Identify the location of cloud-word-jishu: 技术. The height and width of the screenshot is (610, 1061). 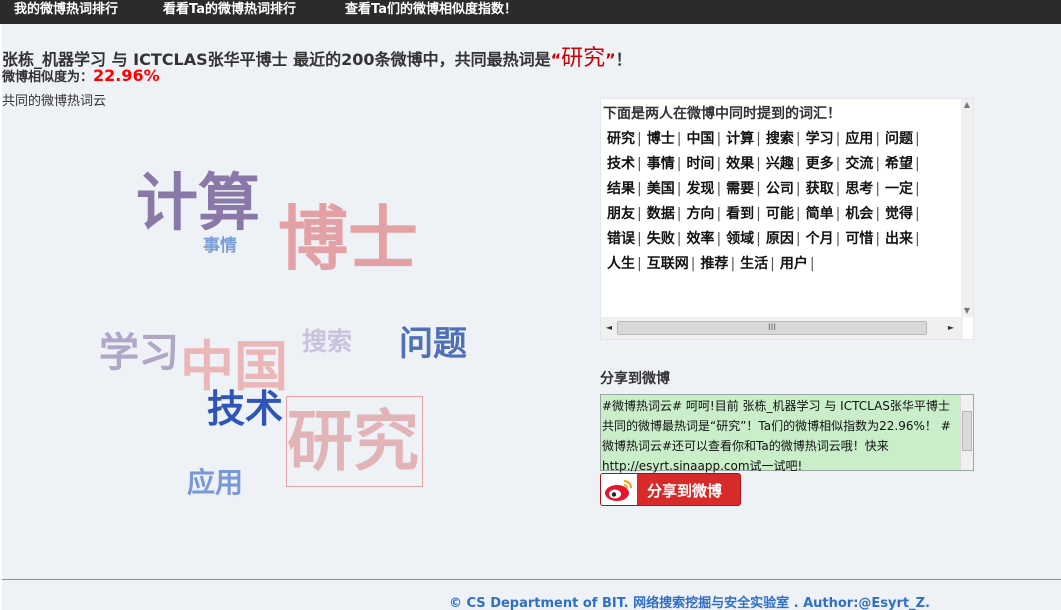
(245, 409).